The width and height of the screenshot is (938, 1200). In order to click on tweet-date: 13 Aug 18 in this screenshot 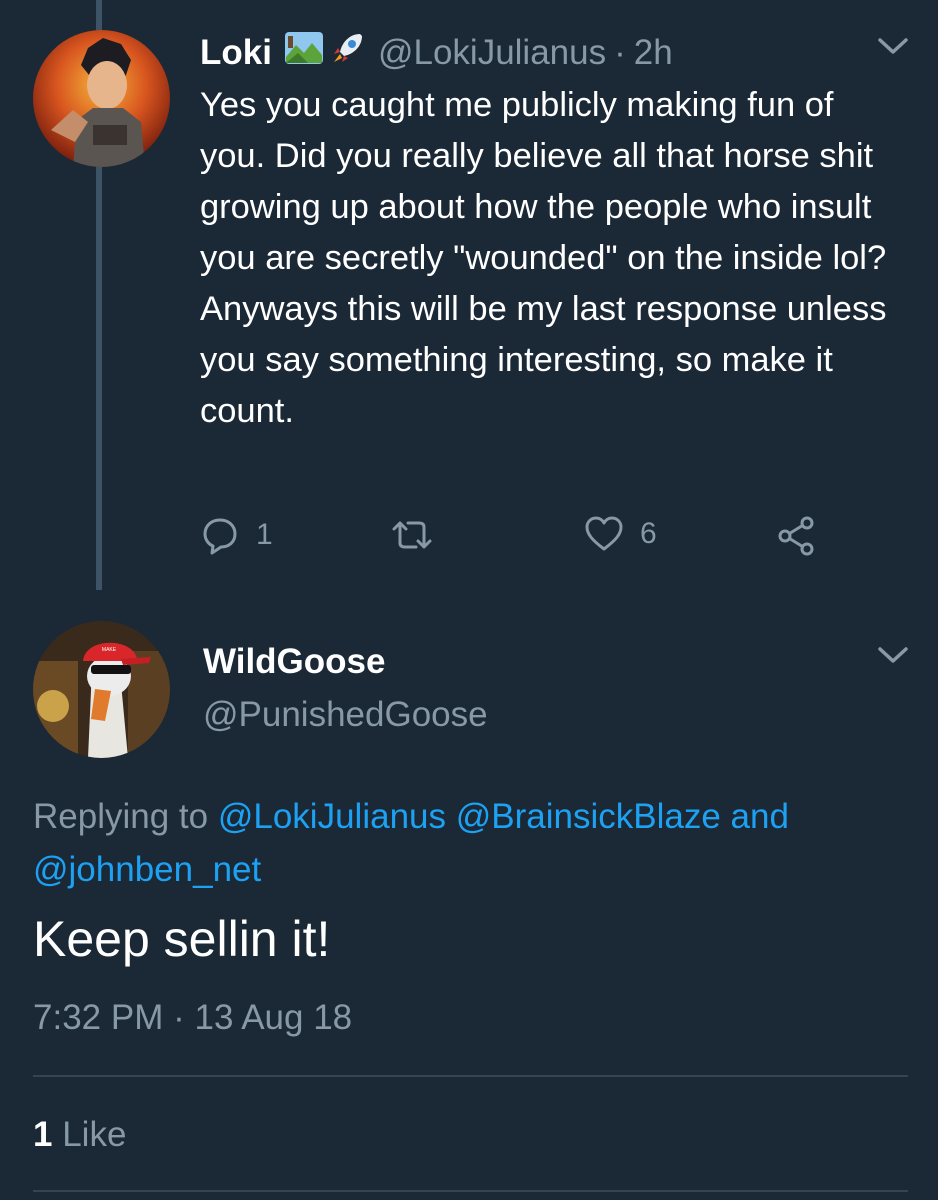, I will do `click(273, 1017)`.